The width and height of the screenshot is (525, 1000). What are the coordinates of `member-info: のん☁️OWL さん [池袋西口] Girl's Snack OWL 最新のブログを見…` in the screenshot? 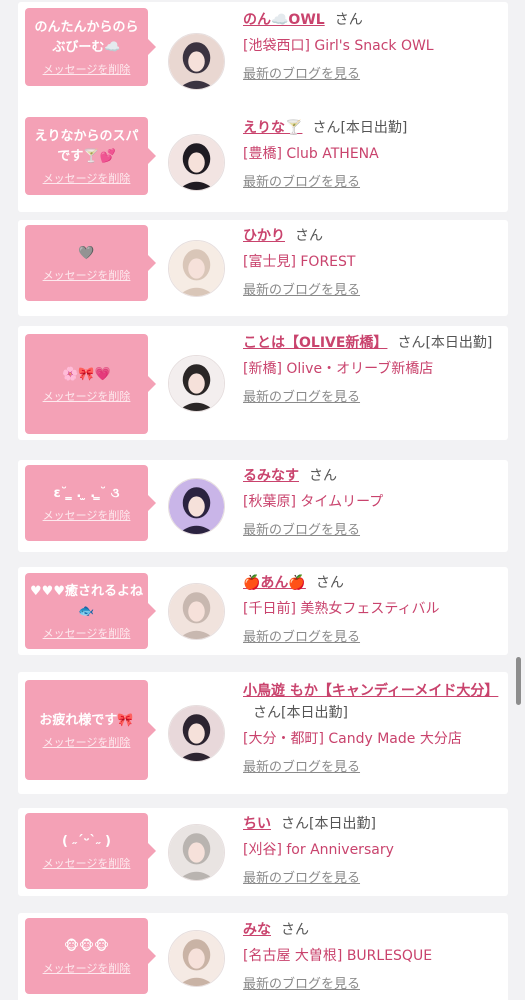 It's located at (370, 47).